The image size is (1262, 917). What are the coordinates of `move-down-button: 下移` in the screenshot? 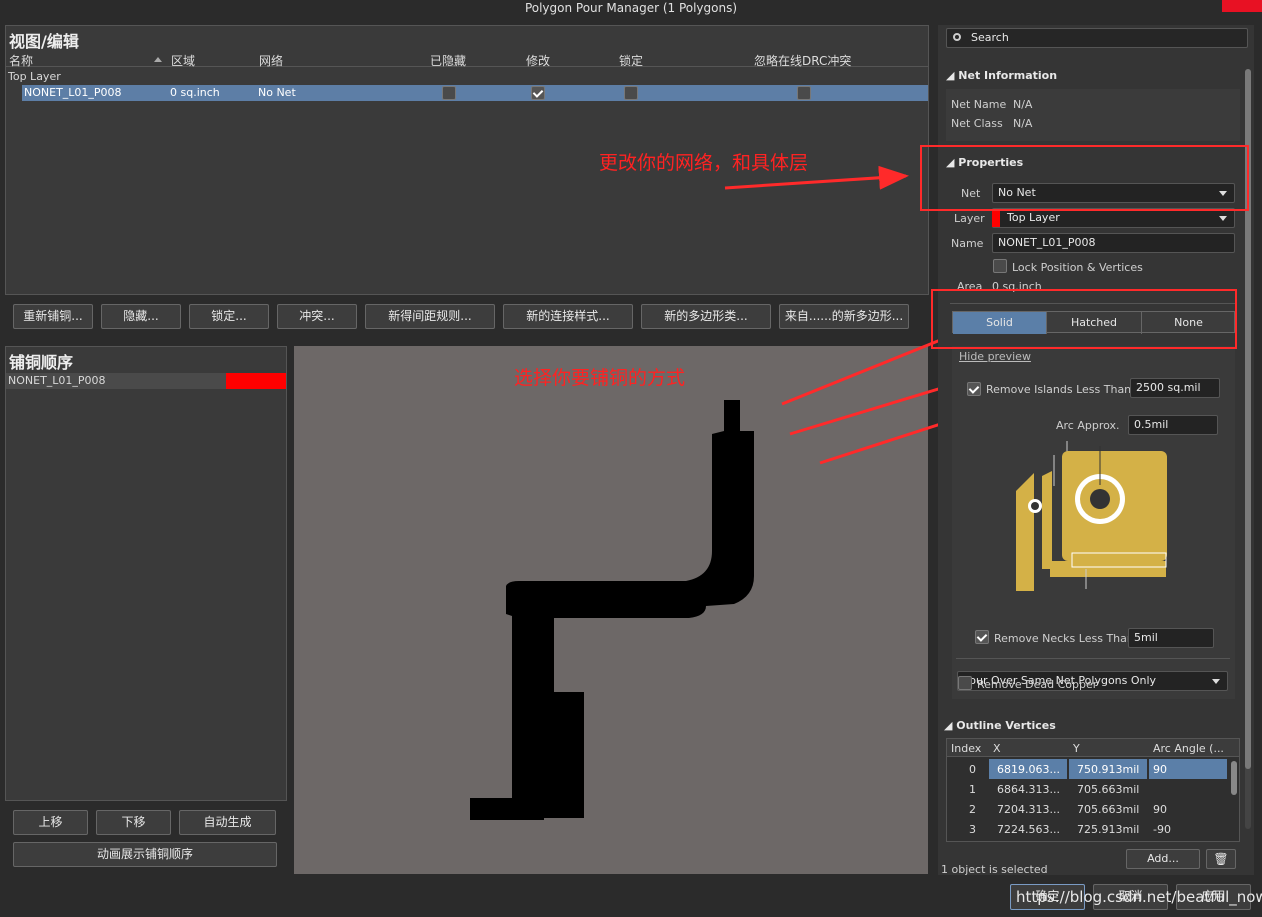 It's located at (133, 822).